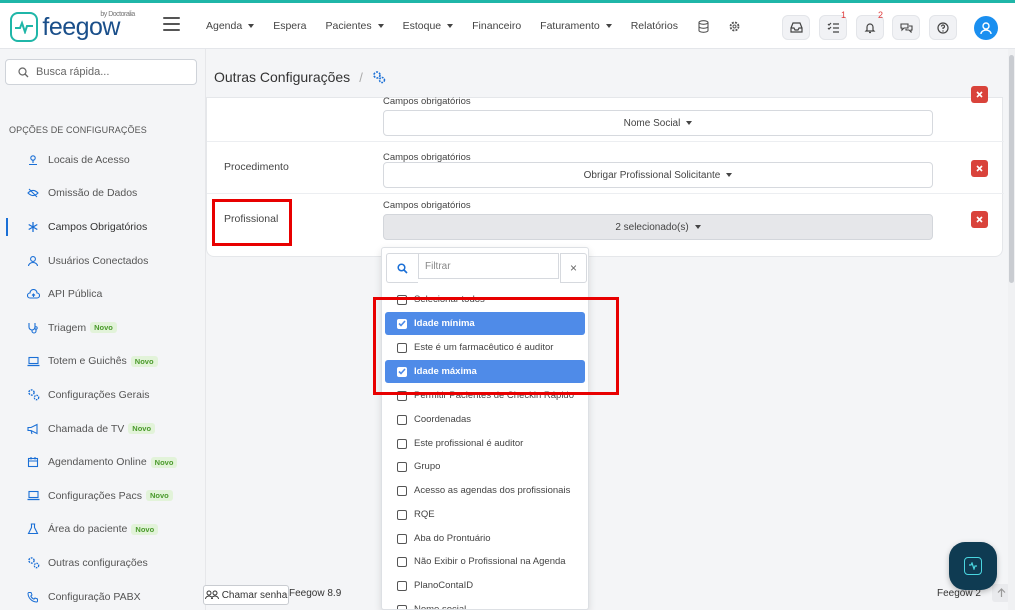  Describe the element at coordinates (485, 561) in the screenshot. I see `dropdown-option: Não Exibir o Profissional na Agenda` at that location.